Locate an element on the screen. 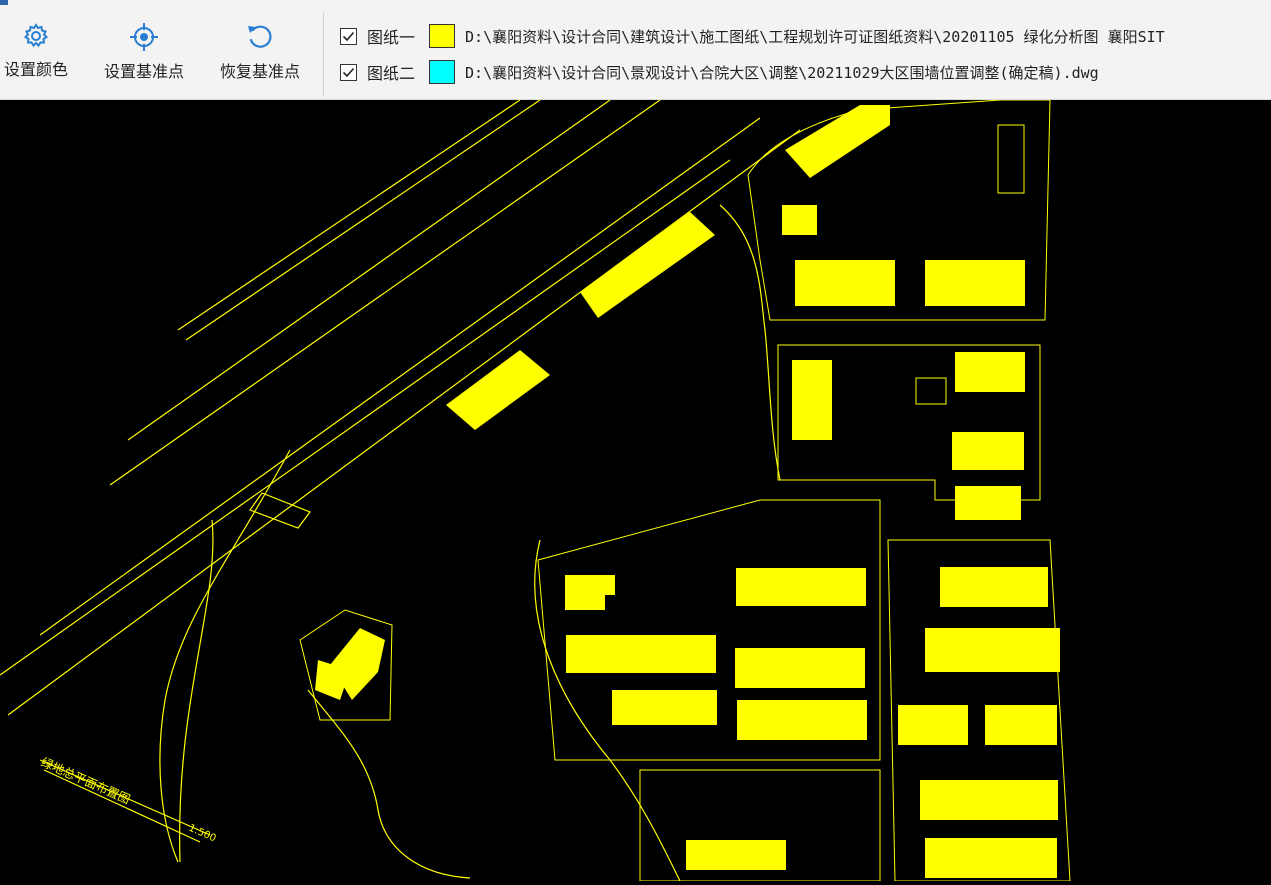 The image size is (1271, 885). drawing-2-color-swatch is located at coordinates (442, 72).